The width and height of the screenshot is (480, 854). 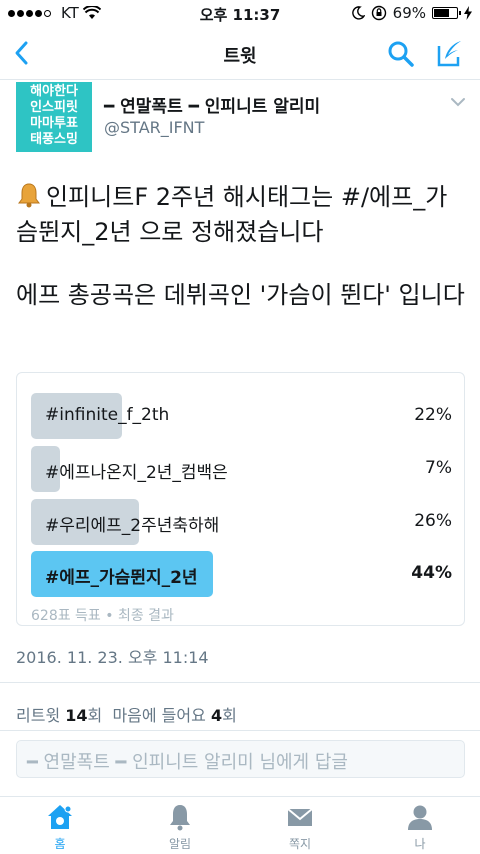 I want to click on poll-option-label: #에프나온지_2년_컴백은, so click(x=136, y=473).